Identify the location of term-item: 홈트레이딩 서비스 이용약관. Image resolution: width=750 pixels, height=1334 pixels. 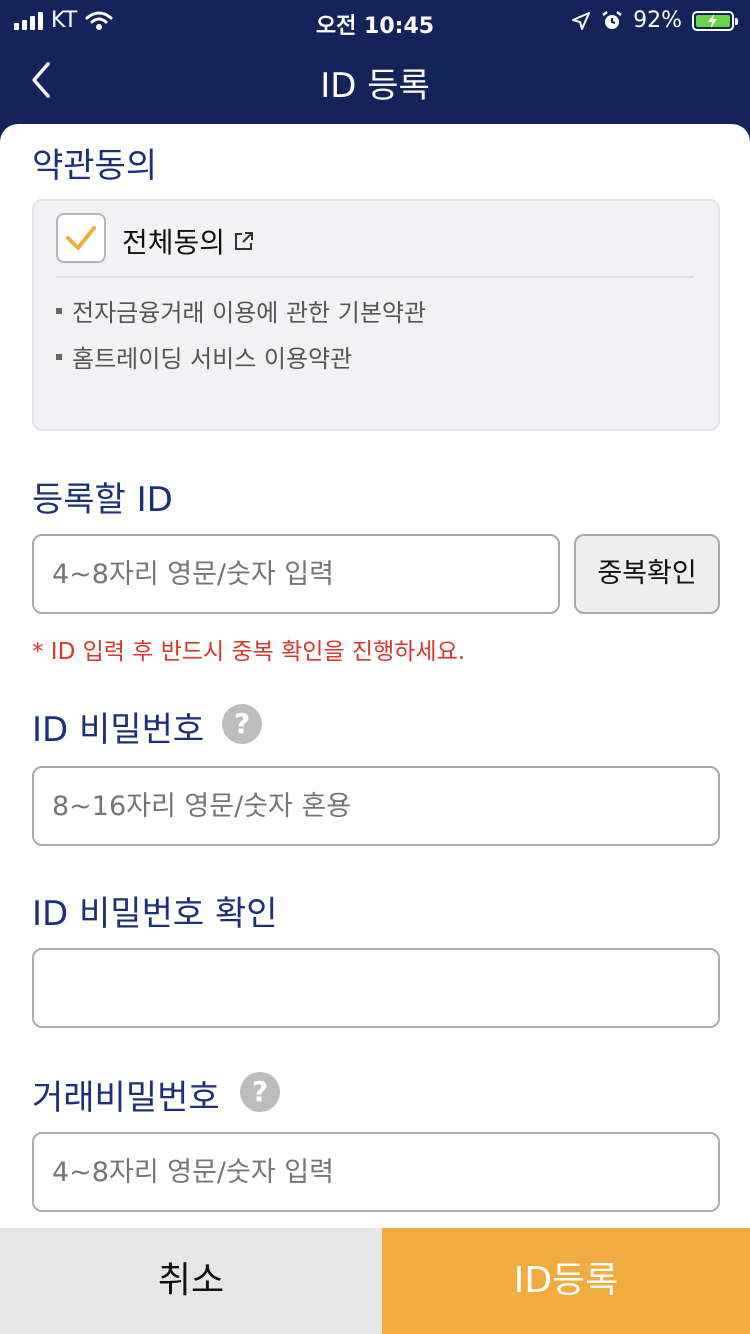
(204, 356).